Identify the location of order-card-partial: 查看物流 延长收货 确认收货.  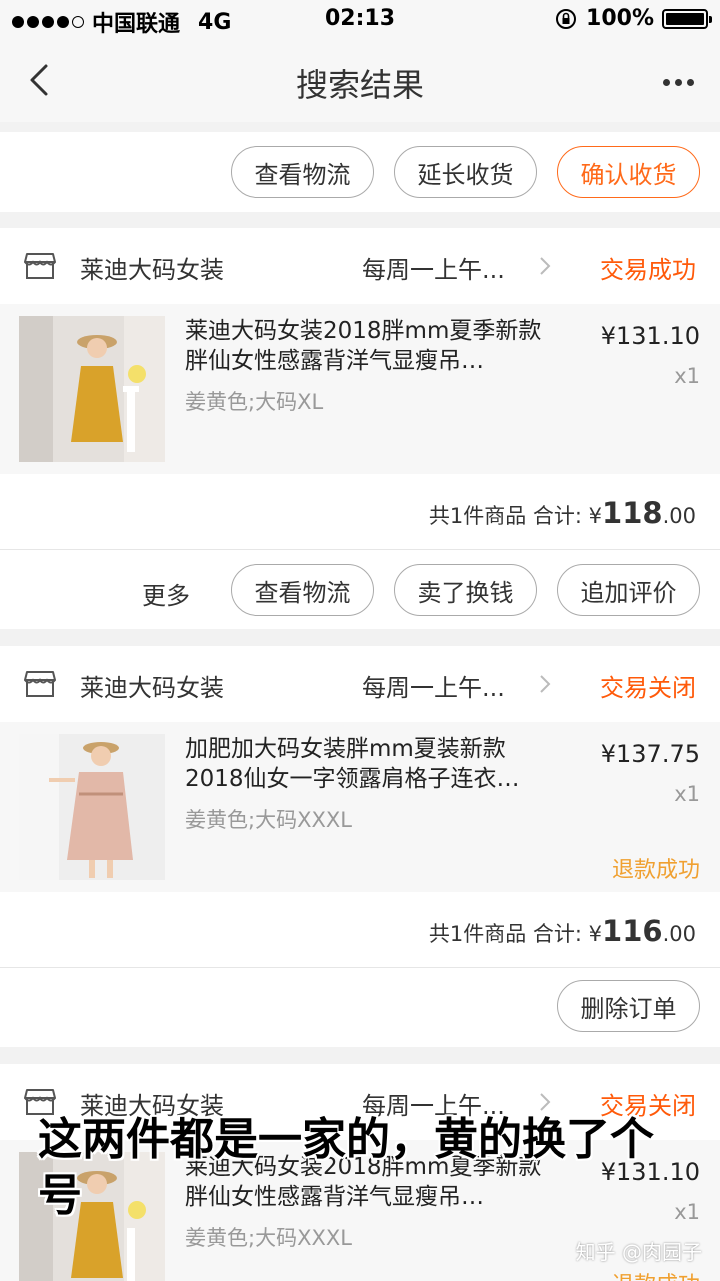
(360, 172).